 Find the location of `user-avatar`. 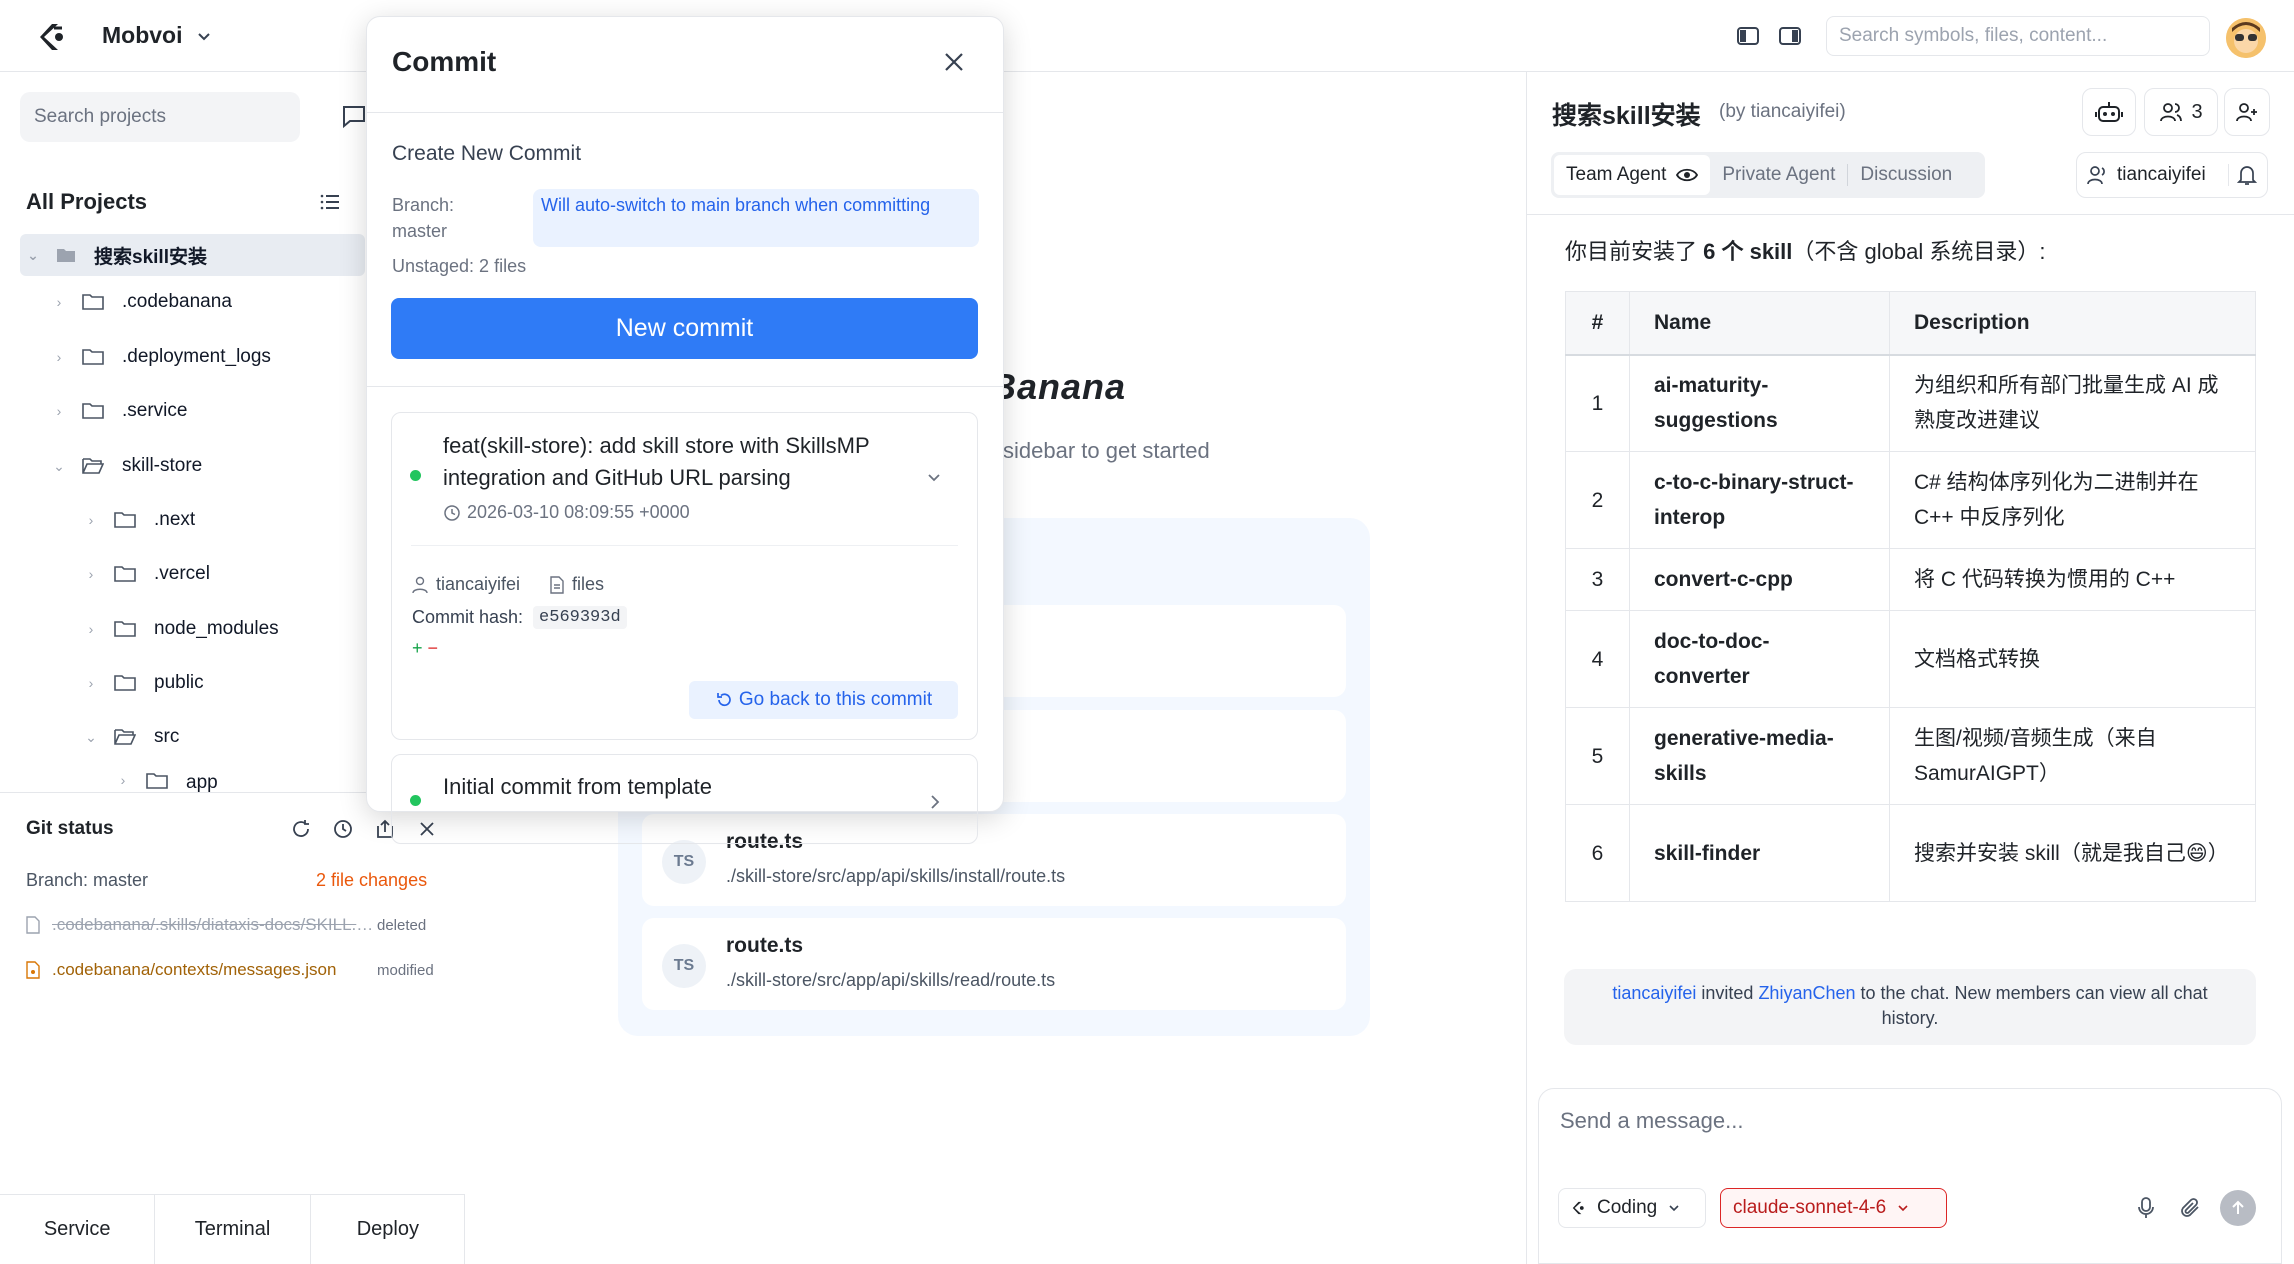

user-avatar is located at coordinates (2246, 38).